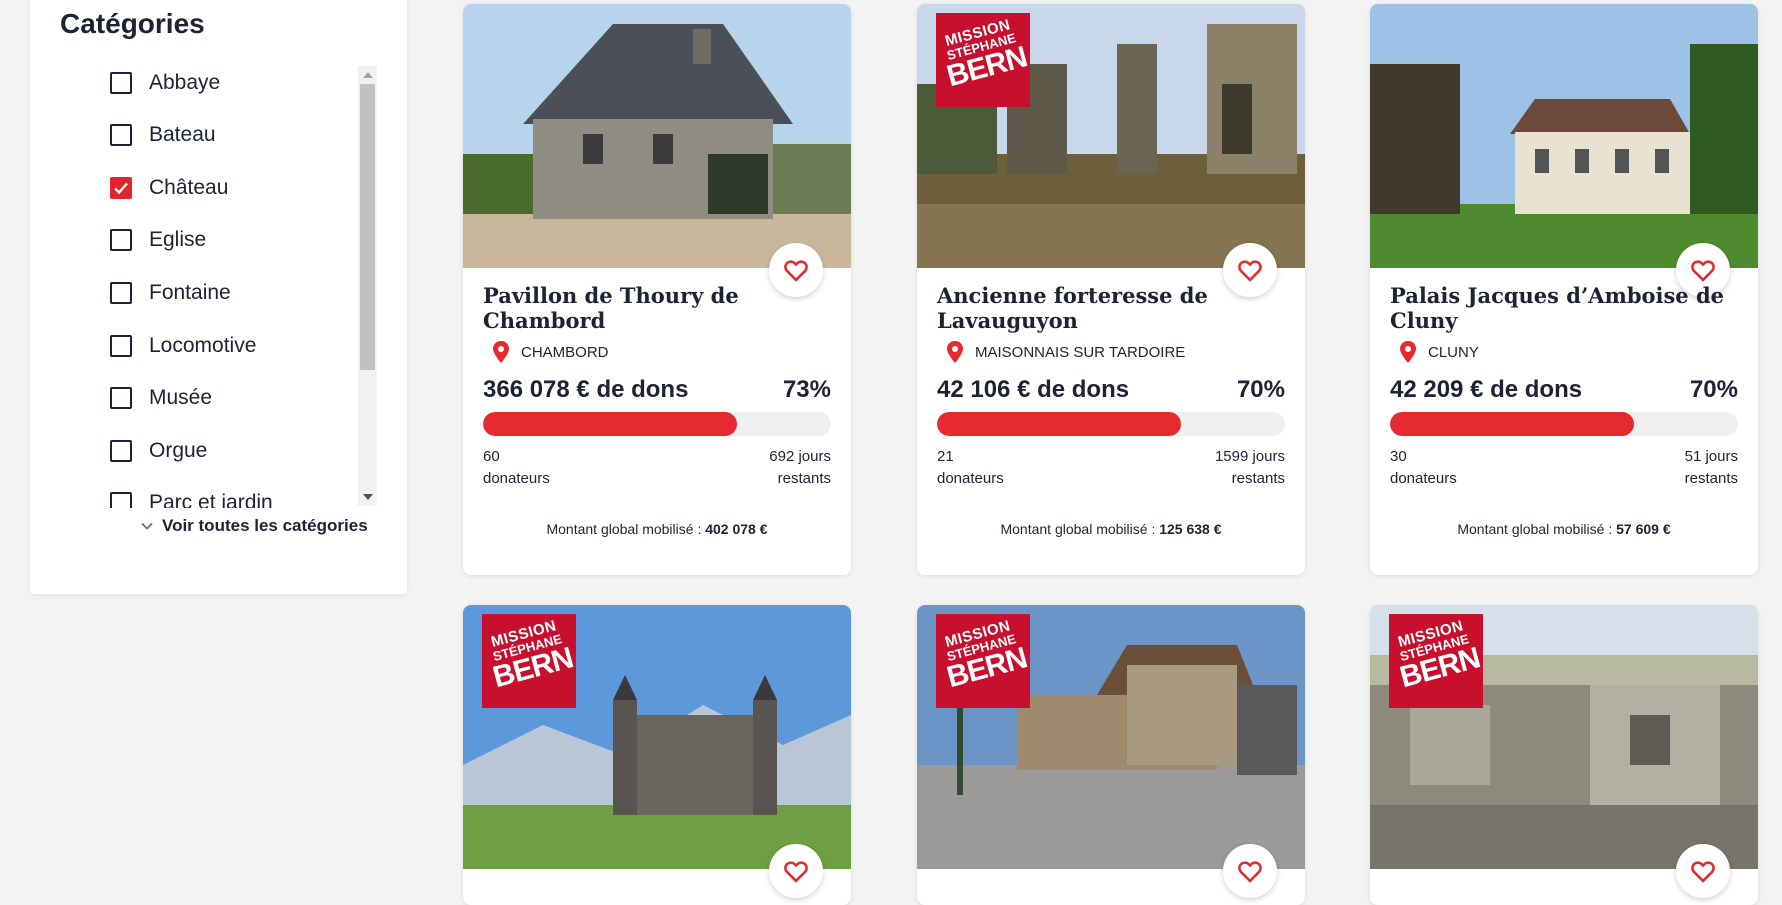 The image size is (1782, 905). I want to click on category-item-chateau: Château, so click(149, 188).